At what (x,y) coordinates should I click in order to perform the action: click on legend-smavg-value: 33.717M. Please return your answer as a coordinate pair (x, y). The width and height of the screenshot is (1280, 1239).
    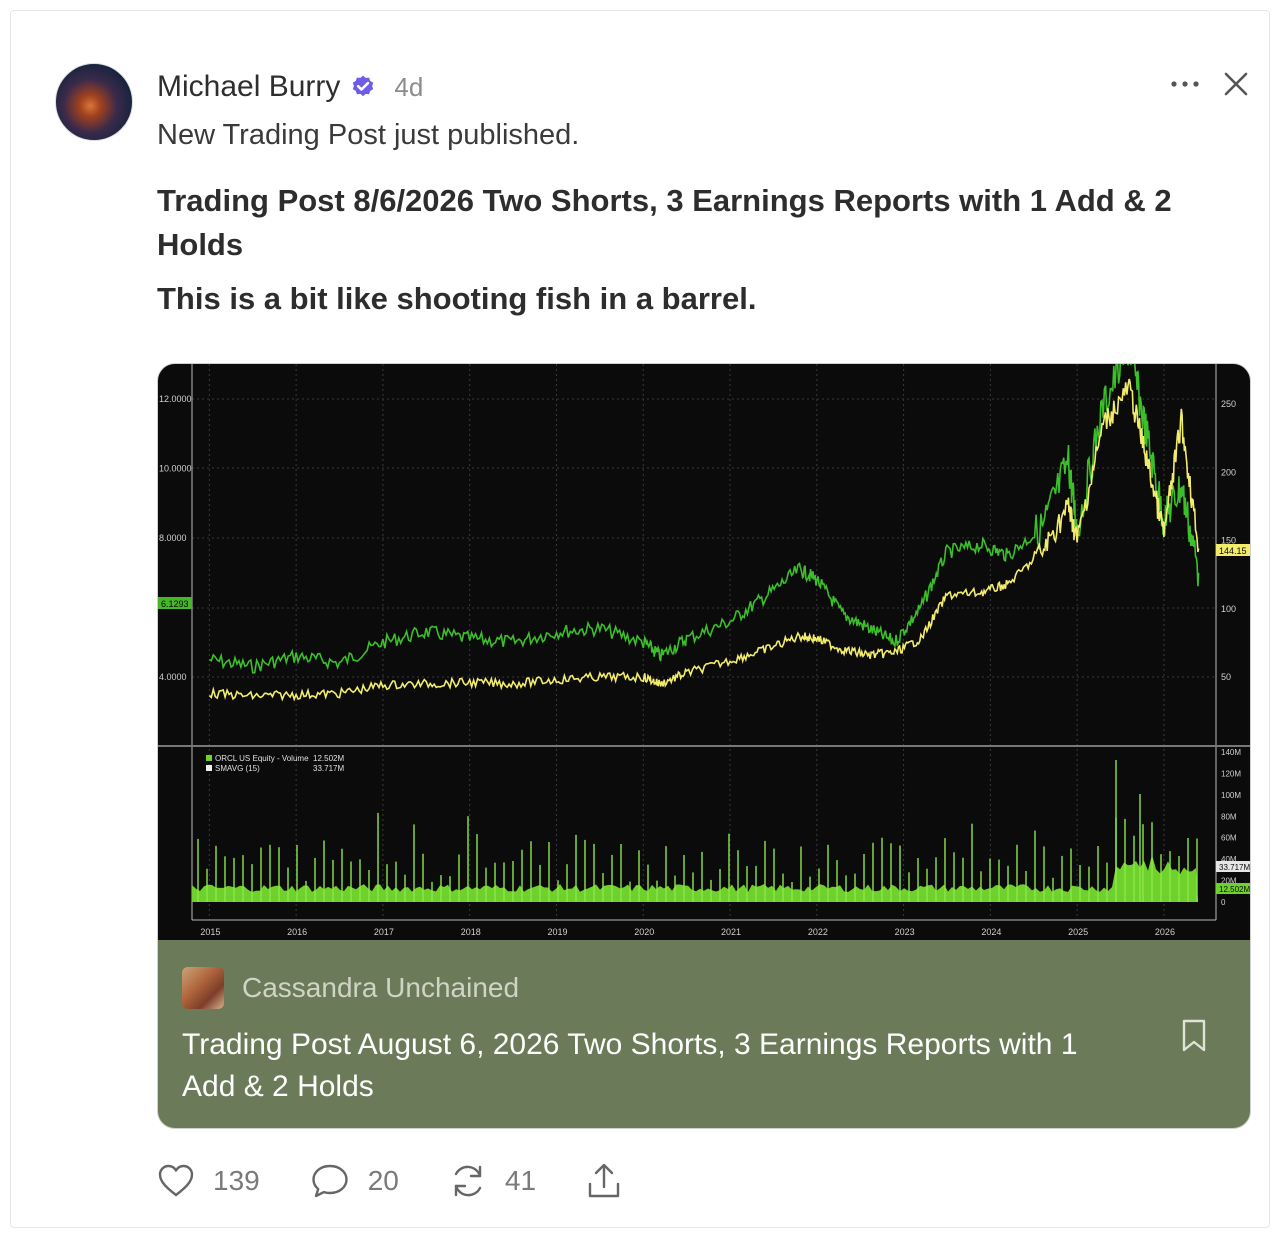
    Looking at the image, I should click on (328, 768).